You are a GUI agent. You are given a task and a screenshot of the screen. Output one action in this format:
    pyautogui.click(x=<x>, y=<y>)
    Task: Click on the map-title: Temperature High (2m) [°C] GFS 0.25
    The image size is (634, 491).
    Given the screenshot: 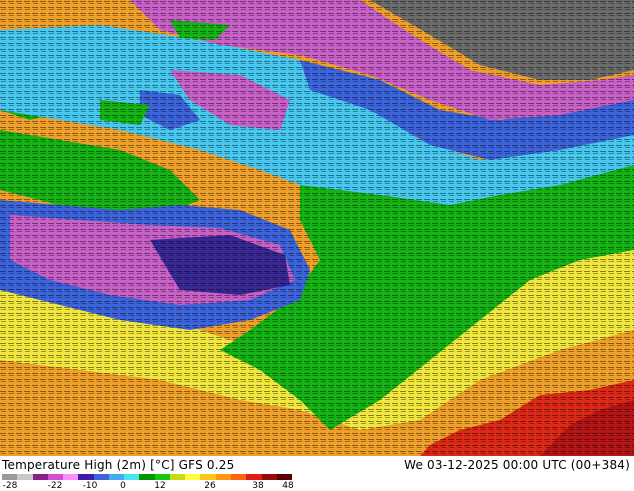 What is the action you would take?
    pyautogui.click(x=118, y=465)
    